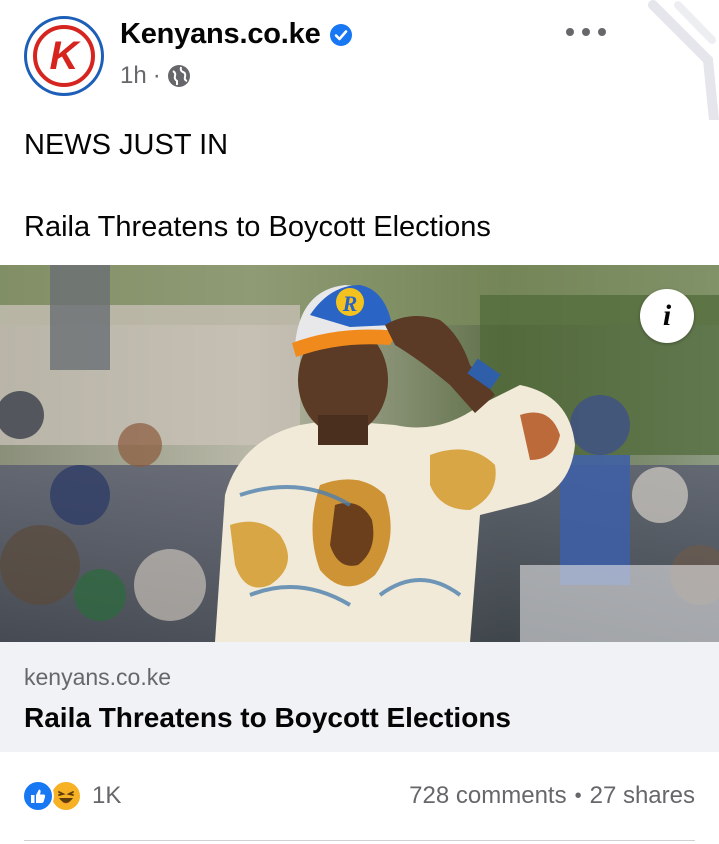 The height and width of the screenshot is (844, 719). Describe the element at coordinates (340, 34) in the screenshot. I see `verified-badge-icon` at that location.